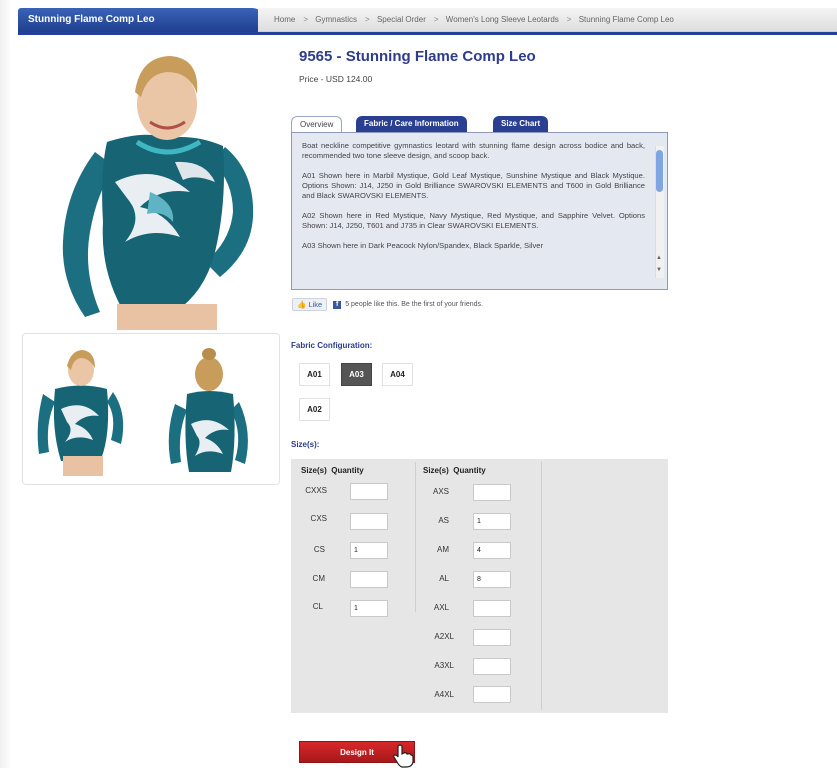  I want to click on size-label-am: AM, so click(443, 549).